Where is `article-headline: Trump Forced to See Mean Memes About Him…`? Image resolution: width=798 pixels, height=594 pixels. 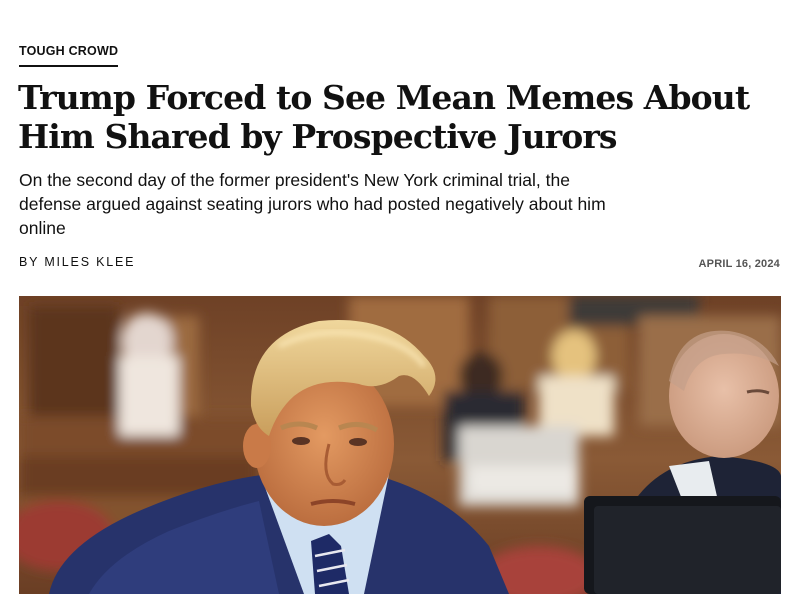 article-headline: Trump Forced to See Mean Memes About Him… is located at coordinates (384, 117).